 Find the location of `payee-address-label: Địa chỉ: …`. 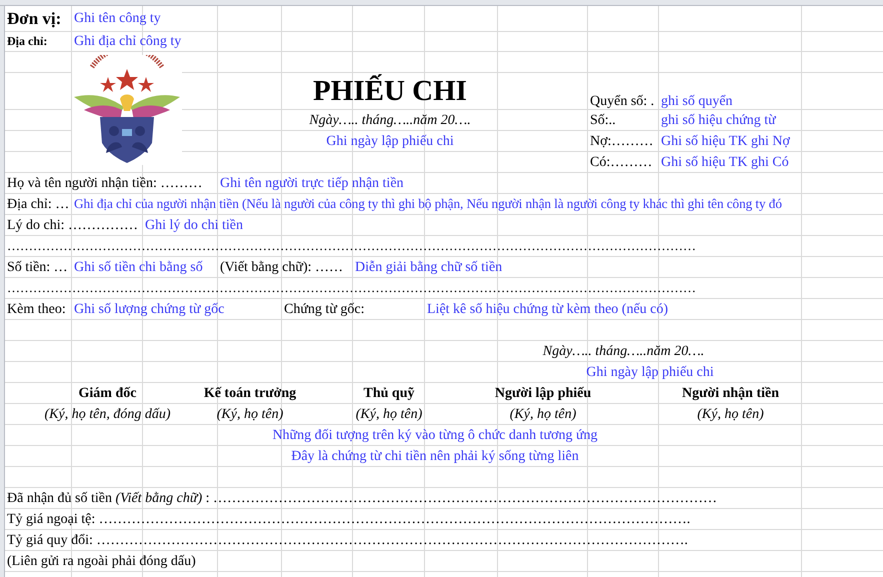

payee-address-label: Địa chỉ: … is located at coordinates (38, 204).